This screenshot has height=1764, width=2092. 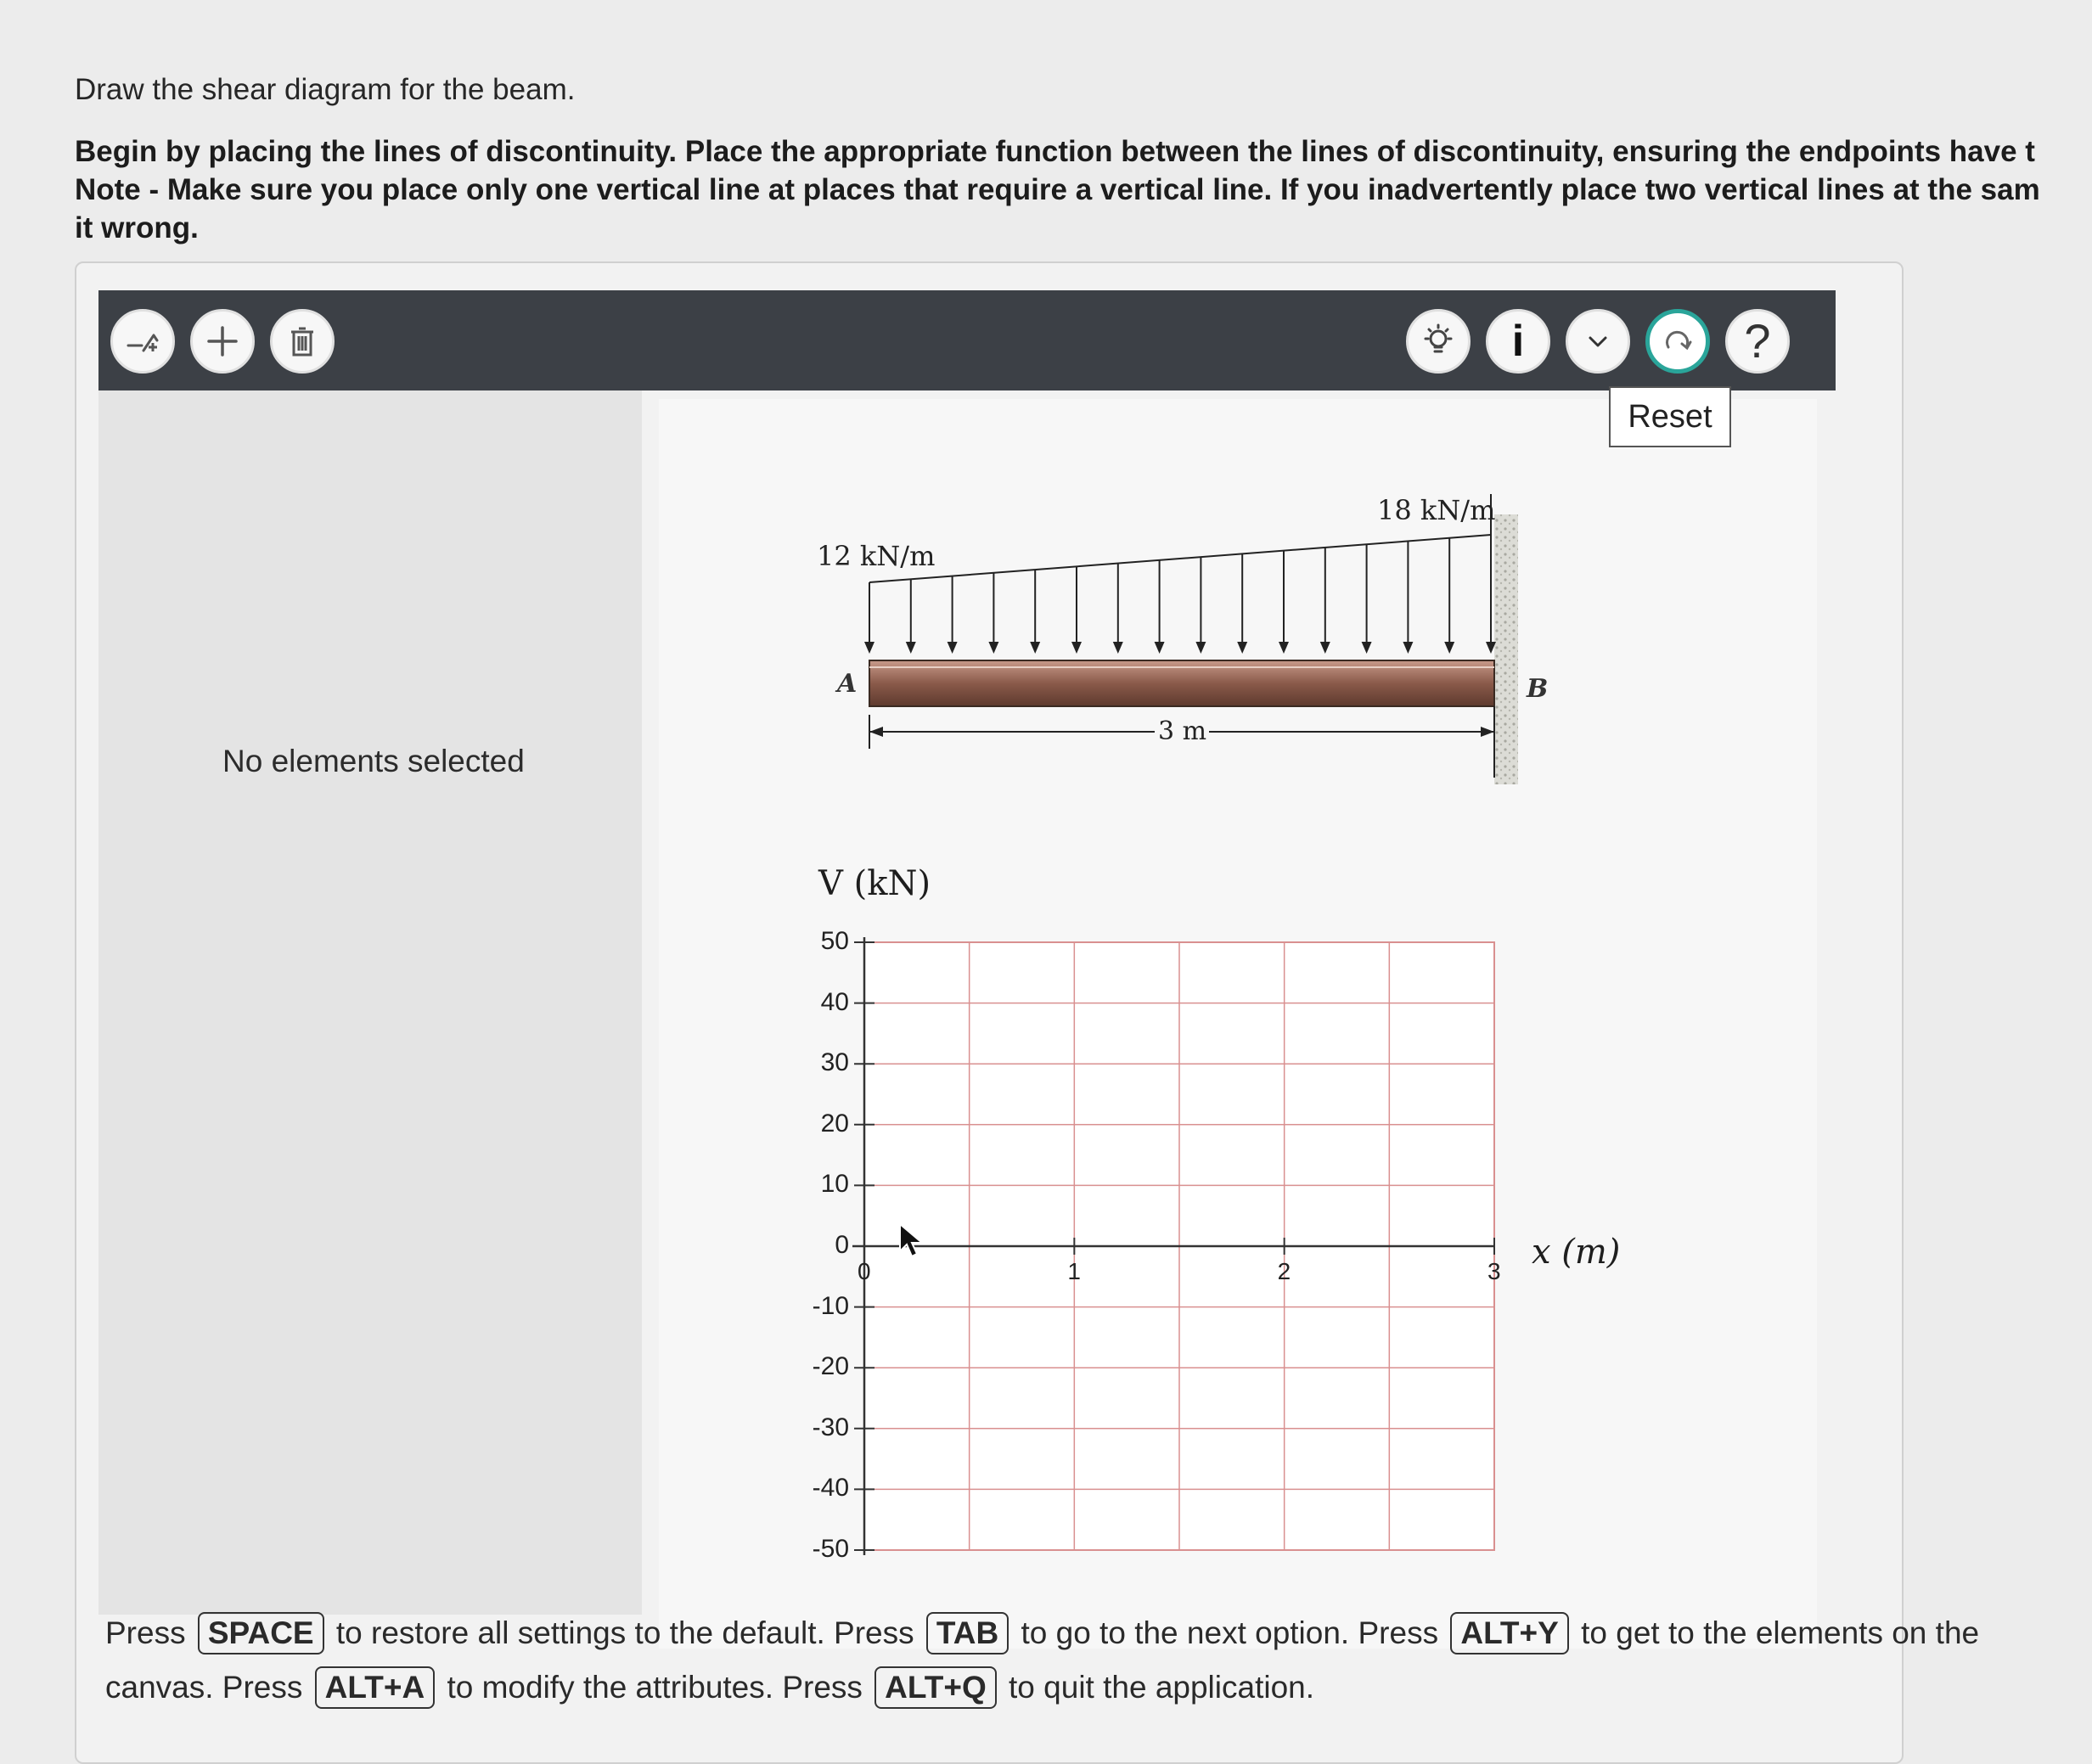 I want to click on y-tick-label: 40, so click(x=834, y=1001).